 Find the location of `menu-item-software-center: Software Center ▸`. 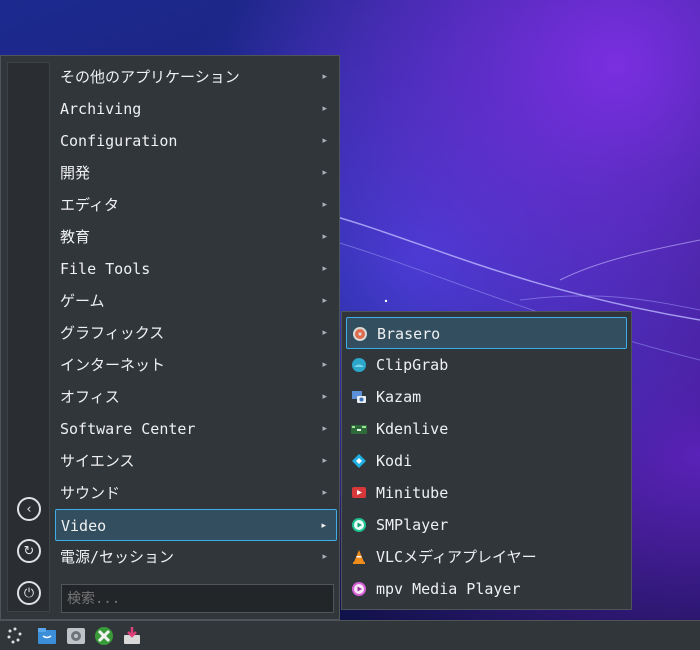

menu-item-software-center: Software Center ▸ is located at coordinates (196, 429).